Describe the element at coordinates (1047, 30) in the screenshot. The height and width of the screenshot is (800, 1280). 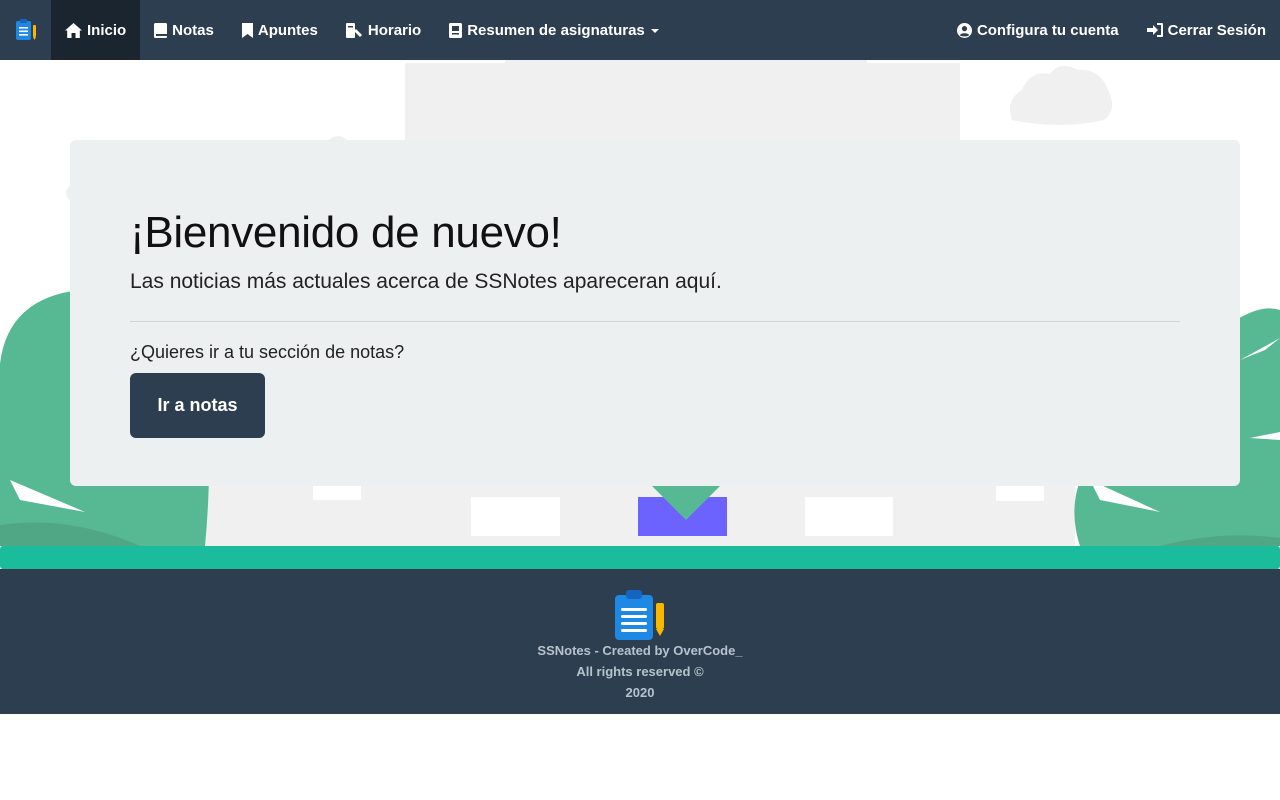
I see `nav-configura-label: Configura tu cuenta` at that location.